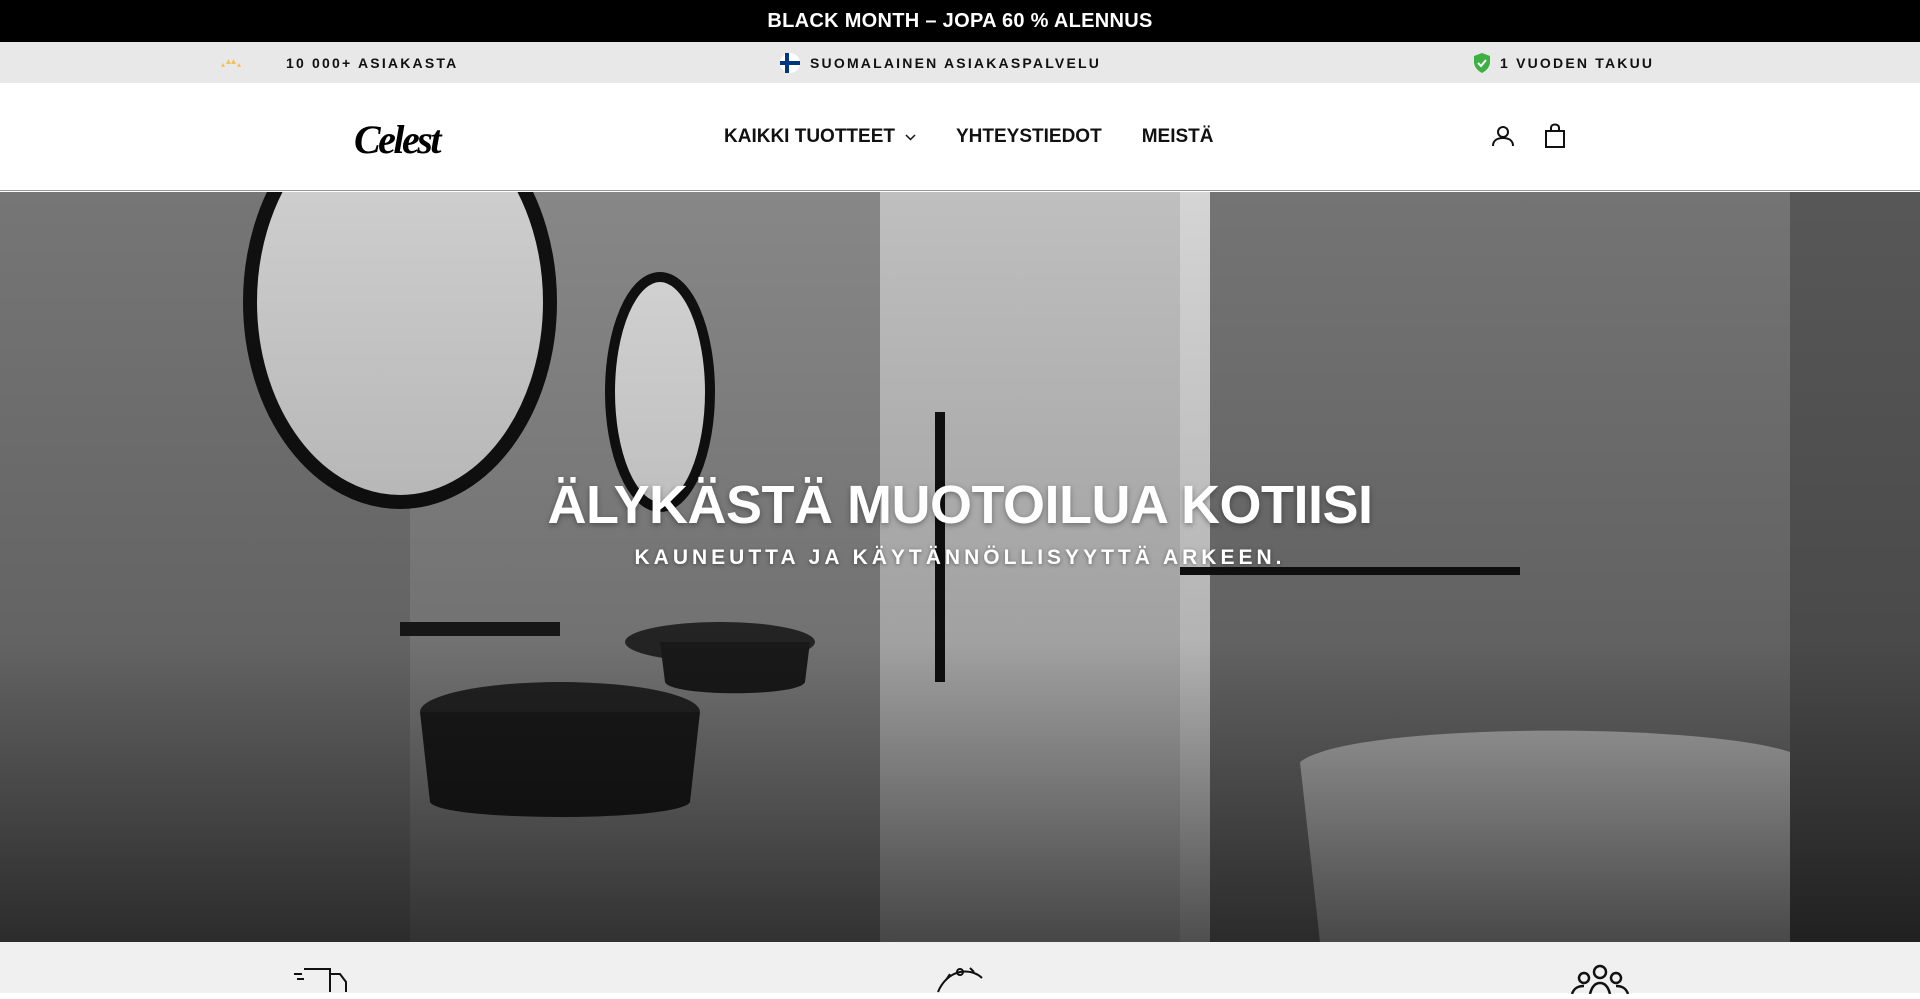 The width and height of the screenshot is (1920, 999). I want to click on delivery-truck-icon, so click(322, 981).